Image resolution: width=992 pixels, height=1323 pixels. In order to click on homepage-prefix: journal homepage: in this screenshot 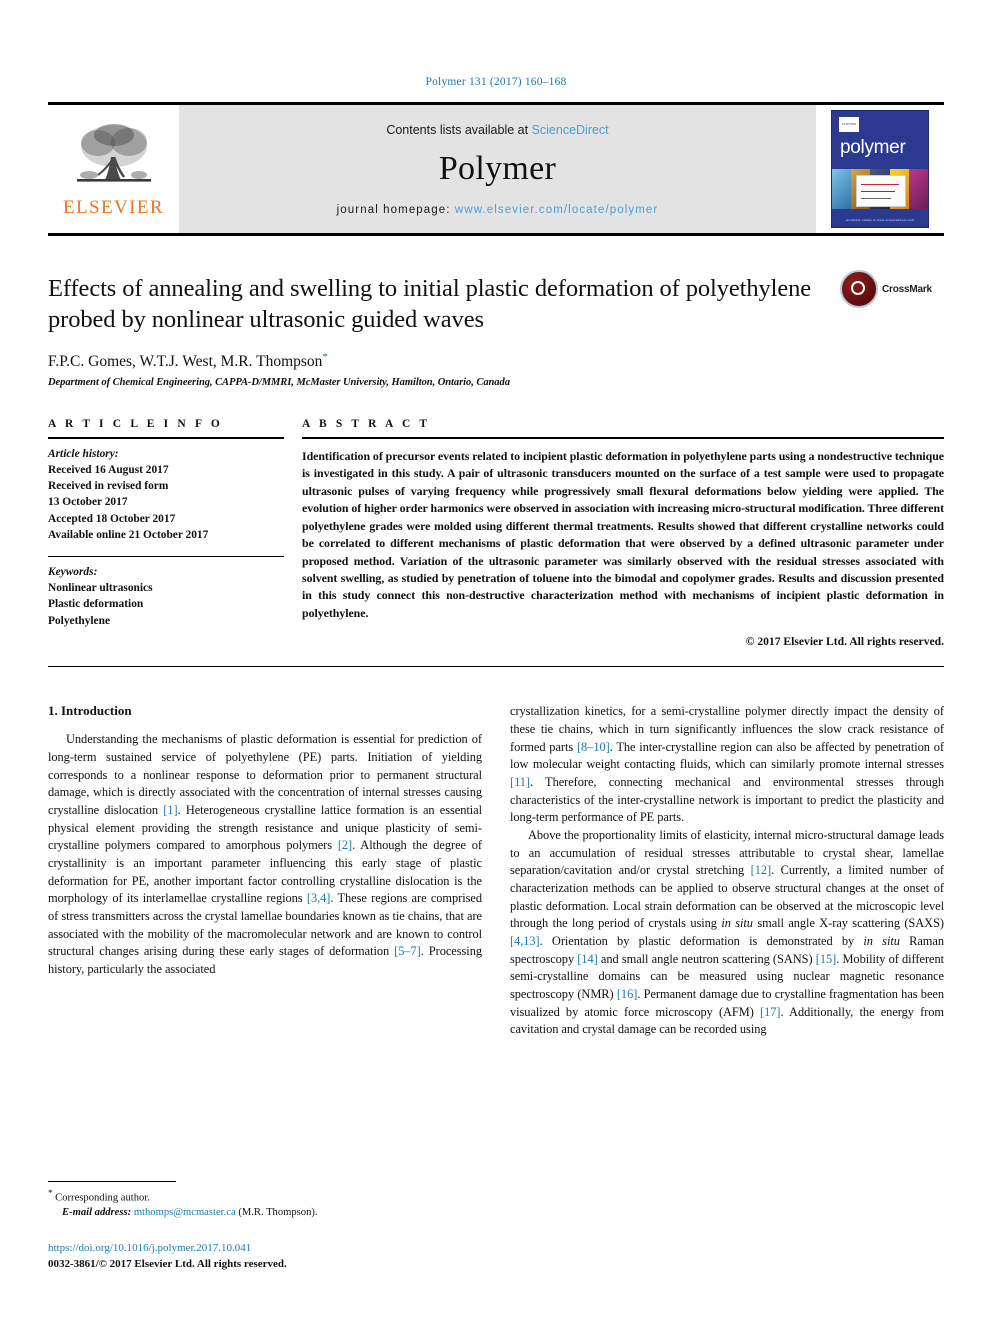, I will do `click(395, 209)`.